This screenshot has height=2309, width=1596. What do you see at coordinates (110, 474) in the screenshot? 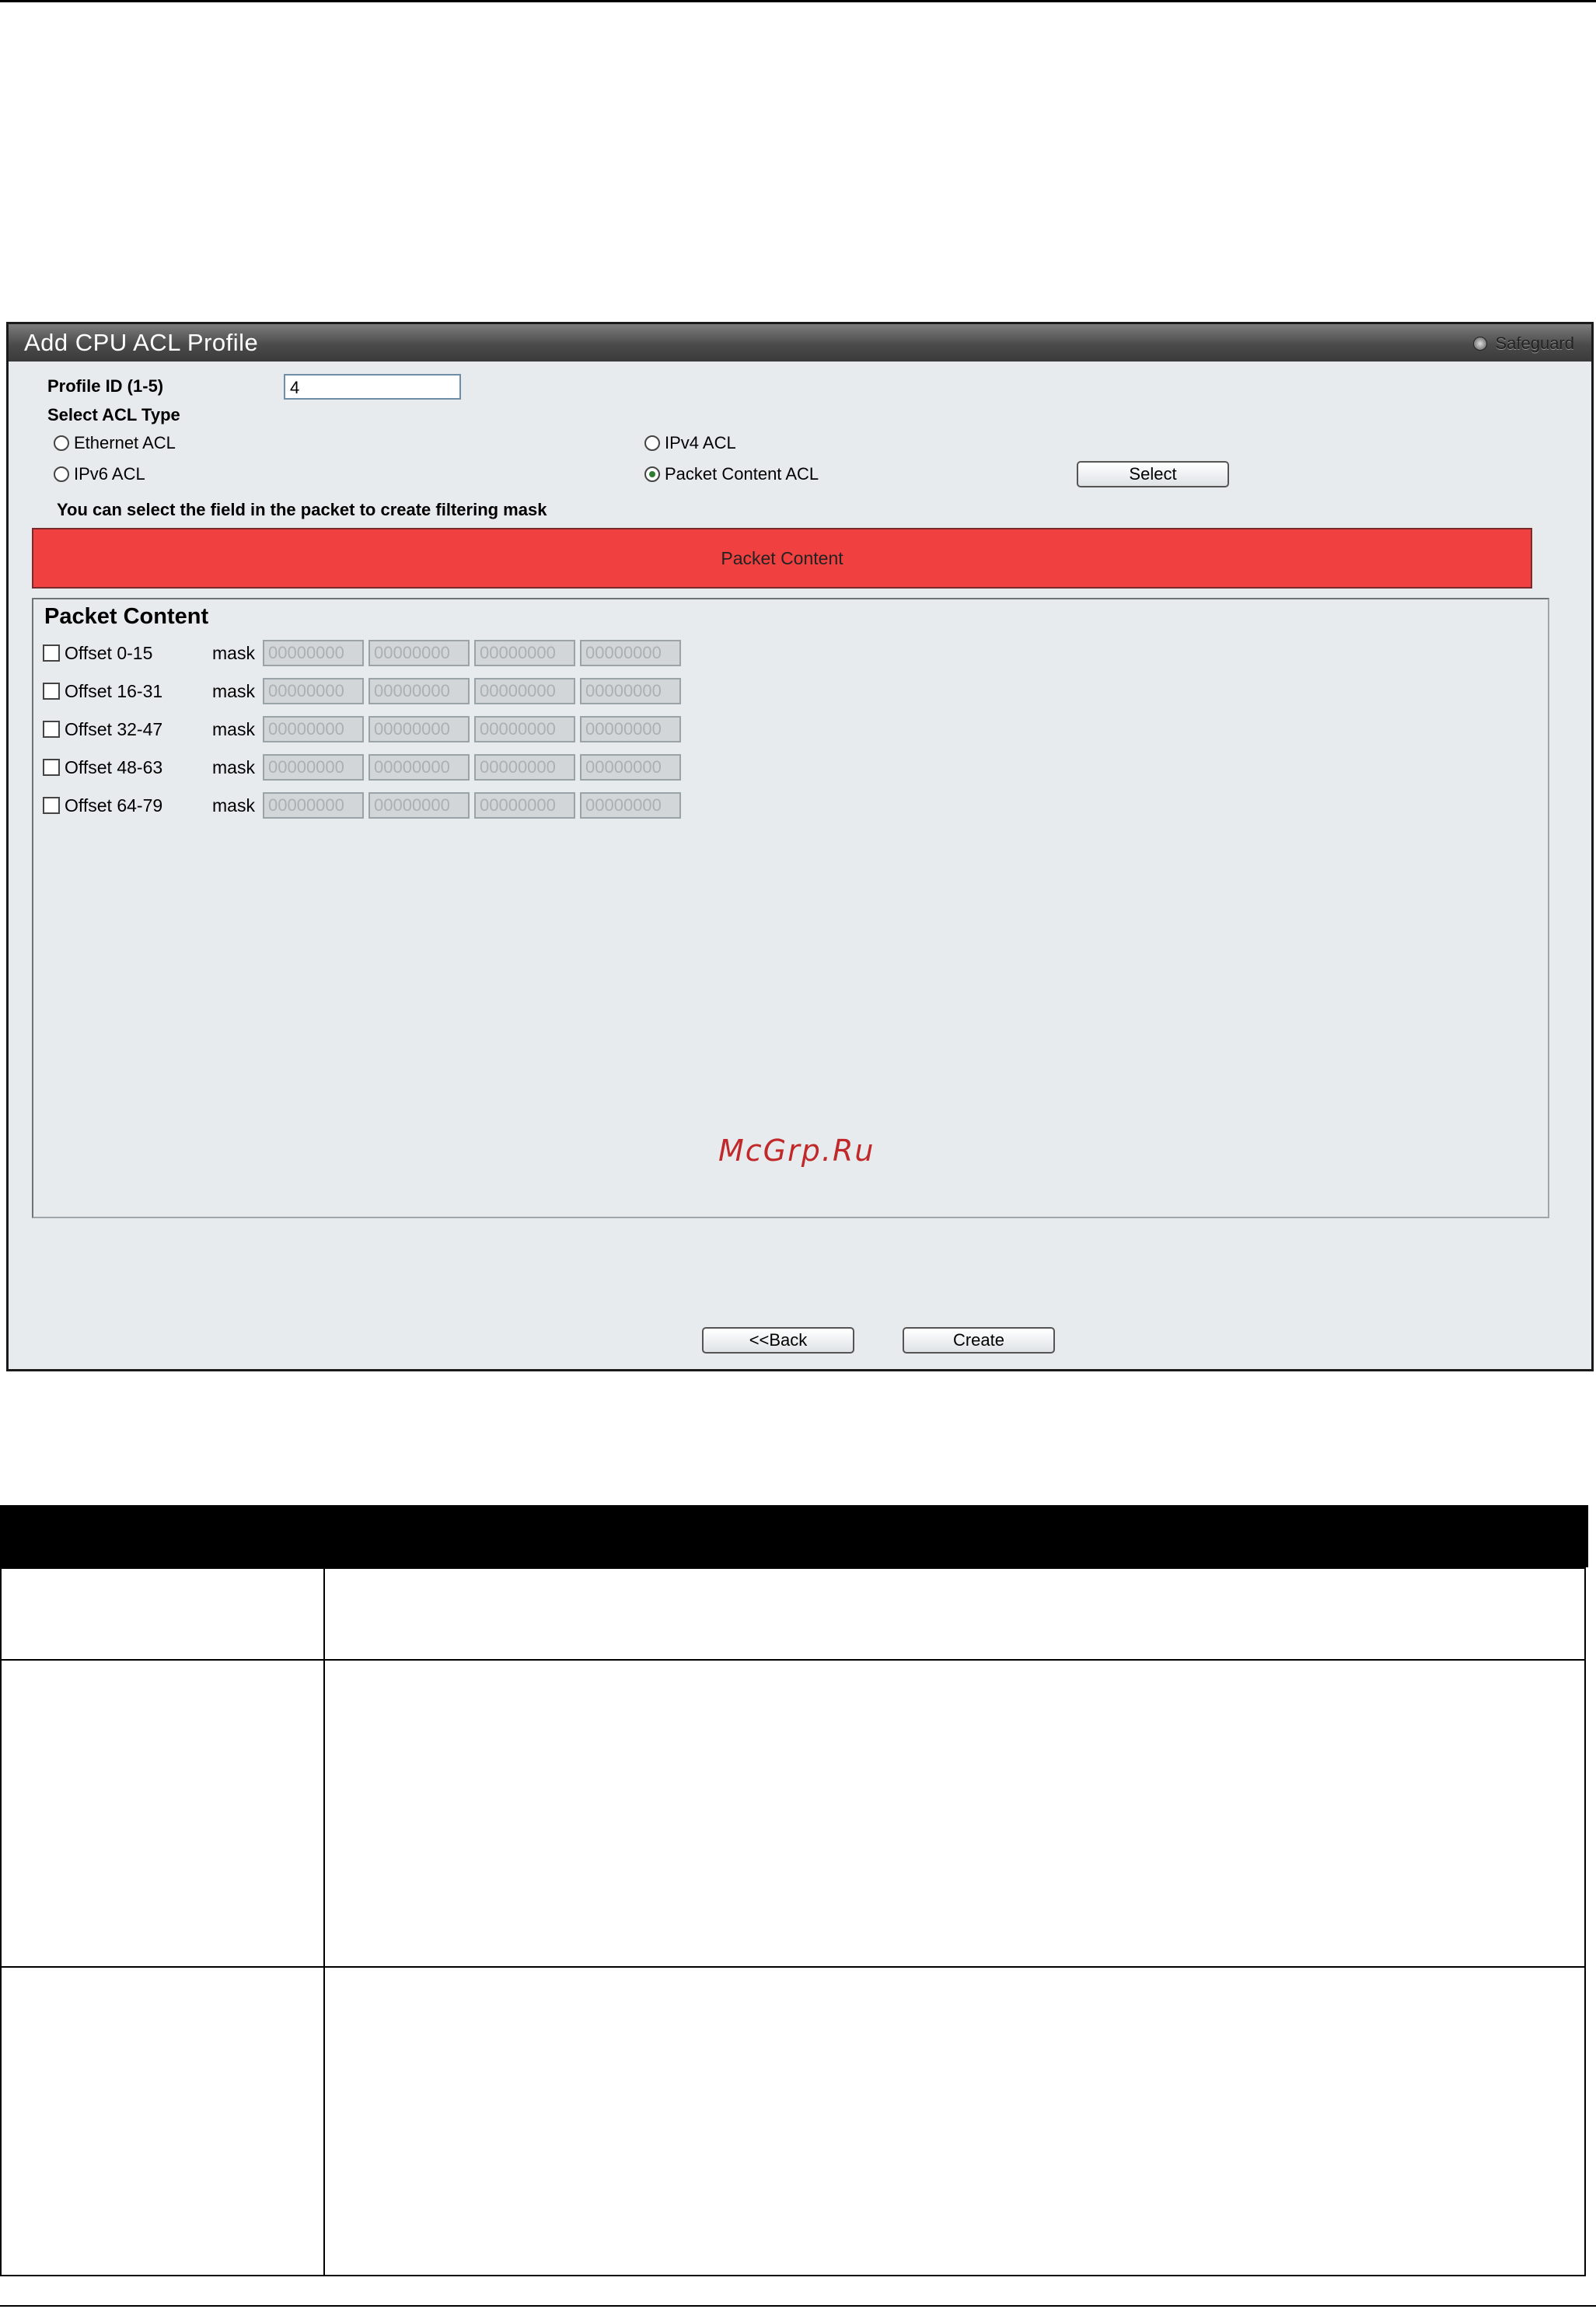
I see `radio-label: IPv6 ACL` at bounding box center [110, 474].